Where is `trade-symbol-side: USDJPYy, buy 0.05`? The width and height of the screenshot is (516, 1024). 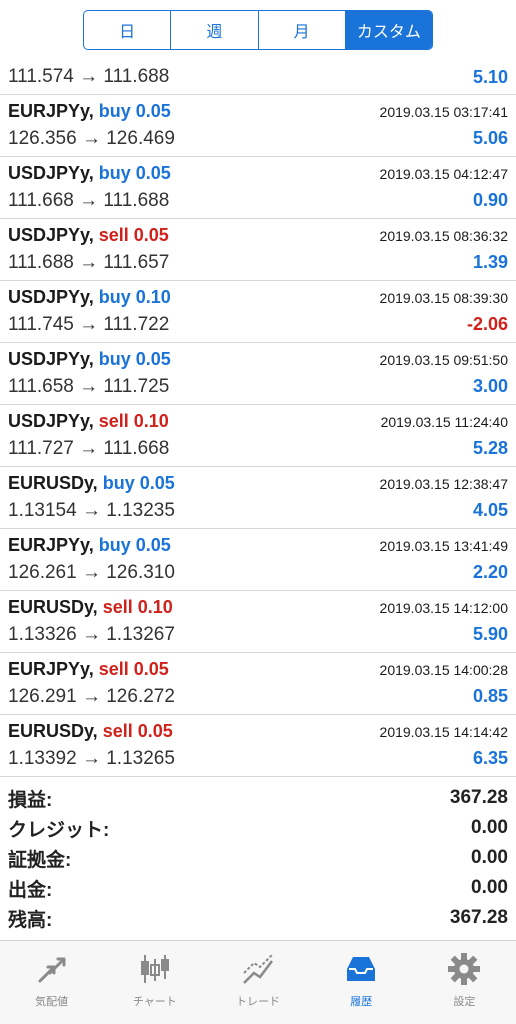
trade-symbol-side: USDJPYy, buy 0.05 is located at coordinates (89, 359).